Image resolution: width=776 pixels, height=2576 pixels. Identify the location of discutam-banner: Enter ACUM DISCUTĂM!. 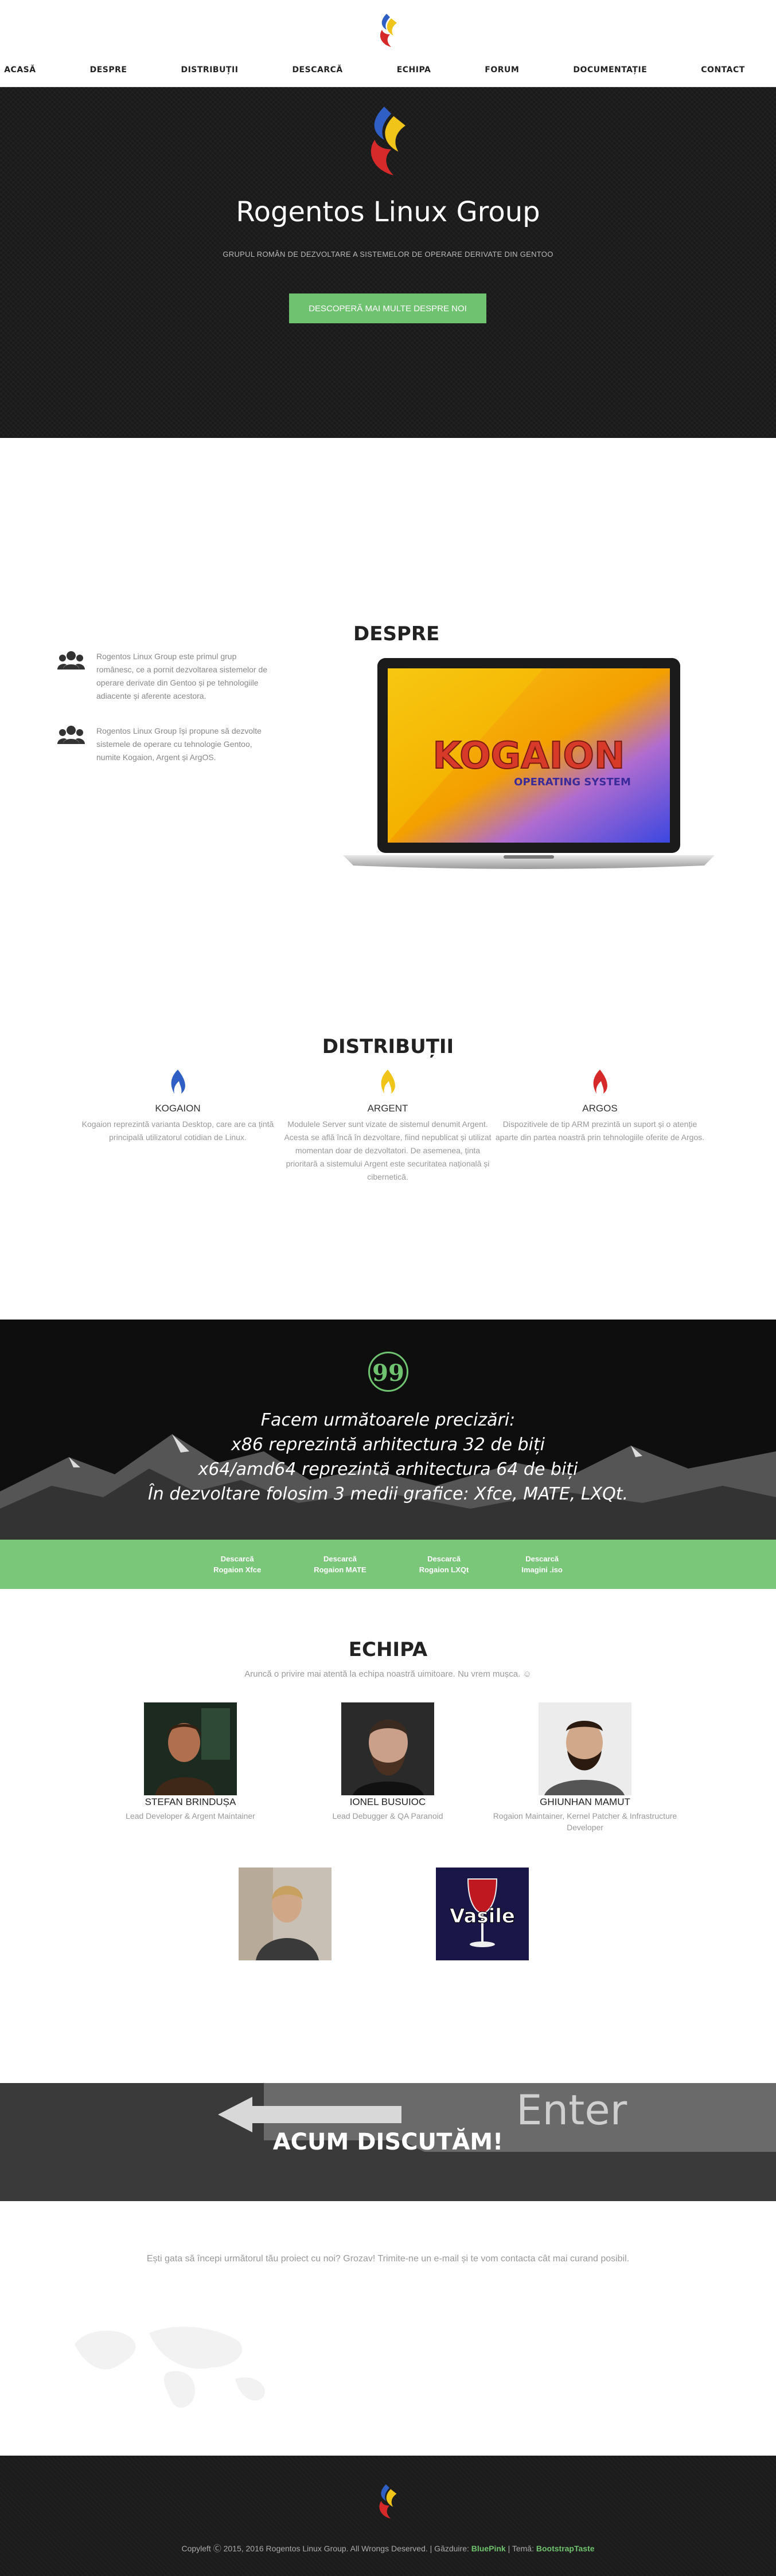
(388, 2142).